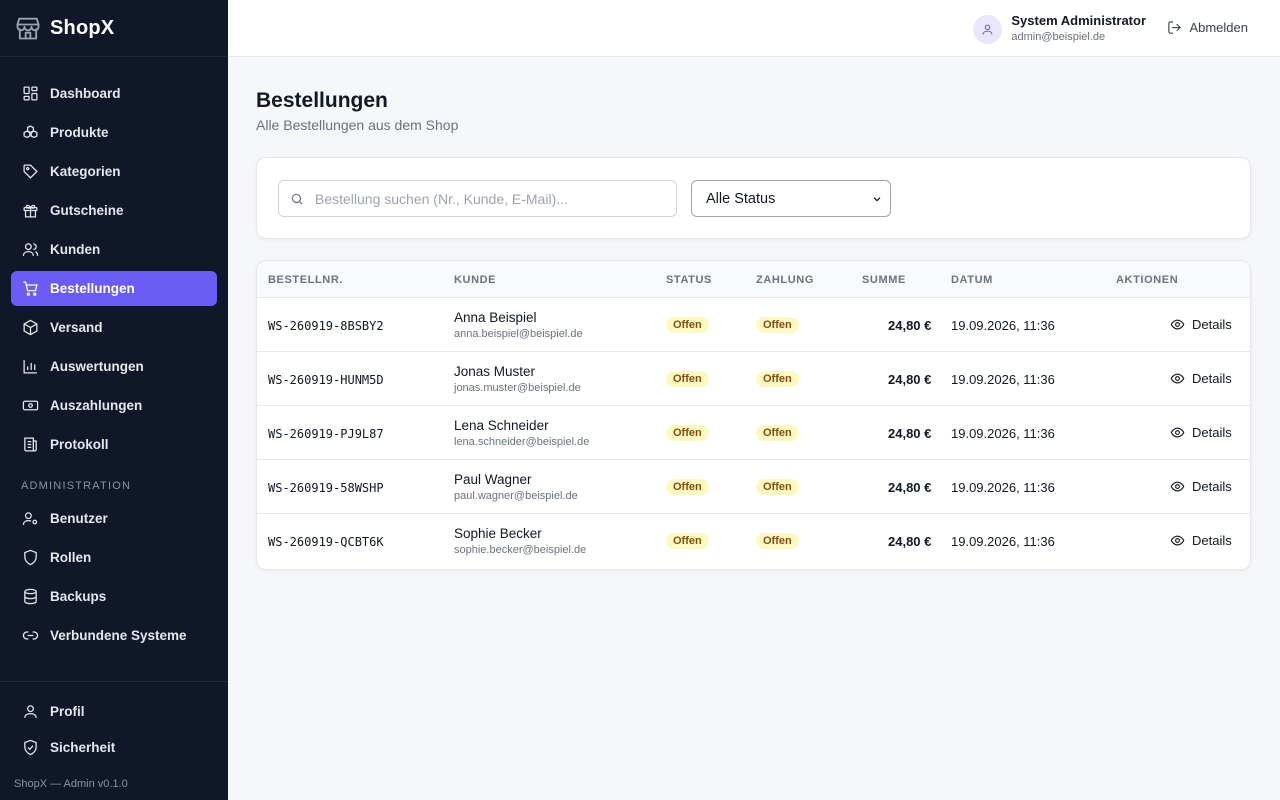 The width and height of the screenshot is (1280, 800). Describe the element at coordinates (30, 747) in the screenshot. I see `shield-check-icon` at that location.